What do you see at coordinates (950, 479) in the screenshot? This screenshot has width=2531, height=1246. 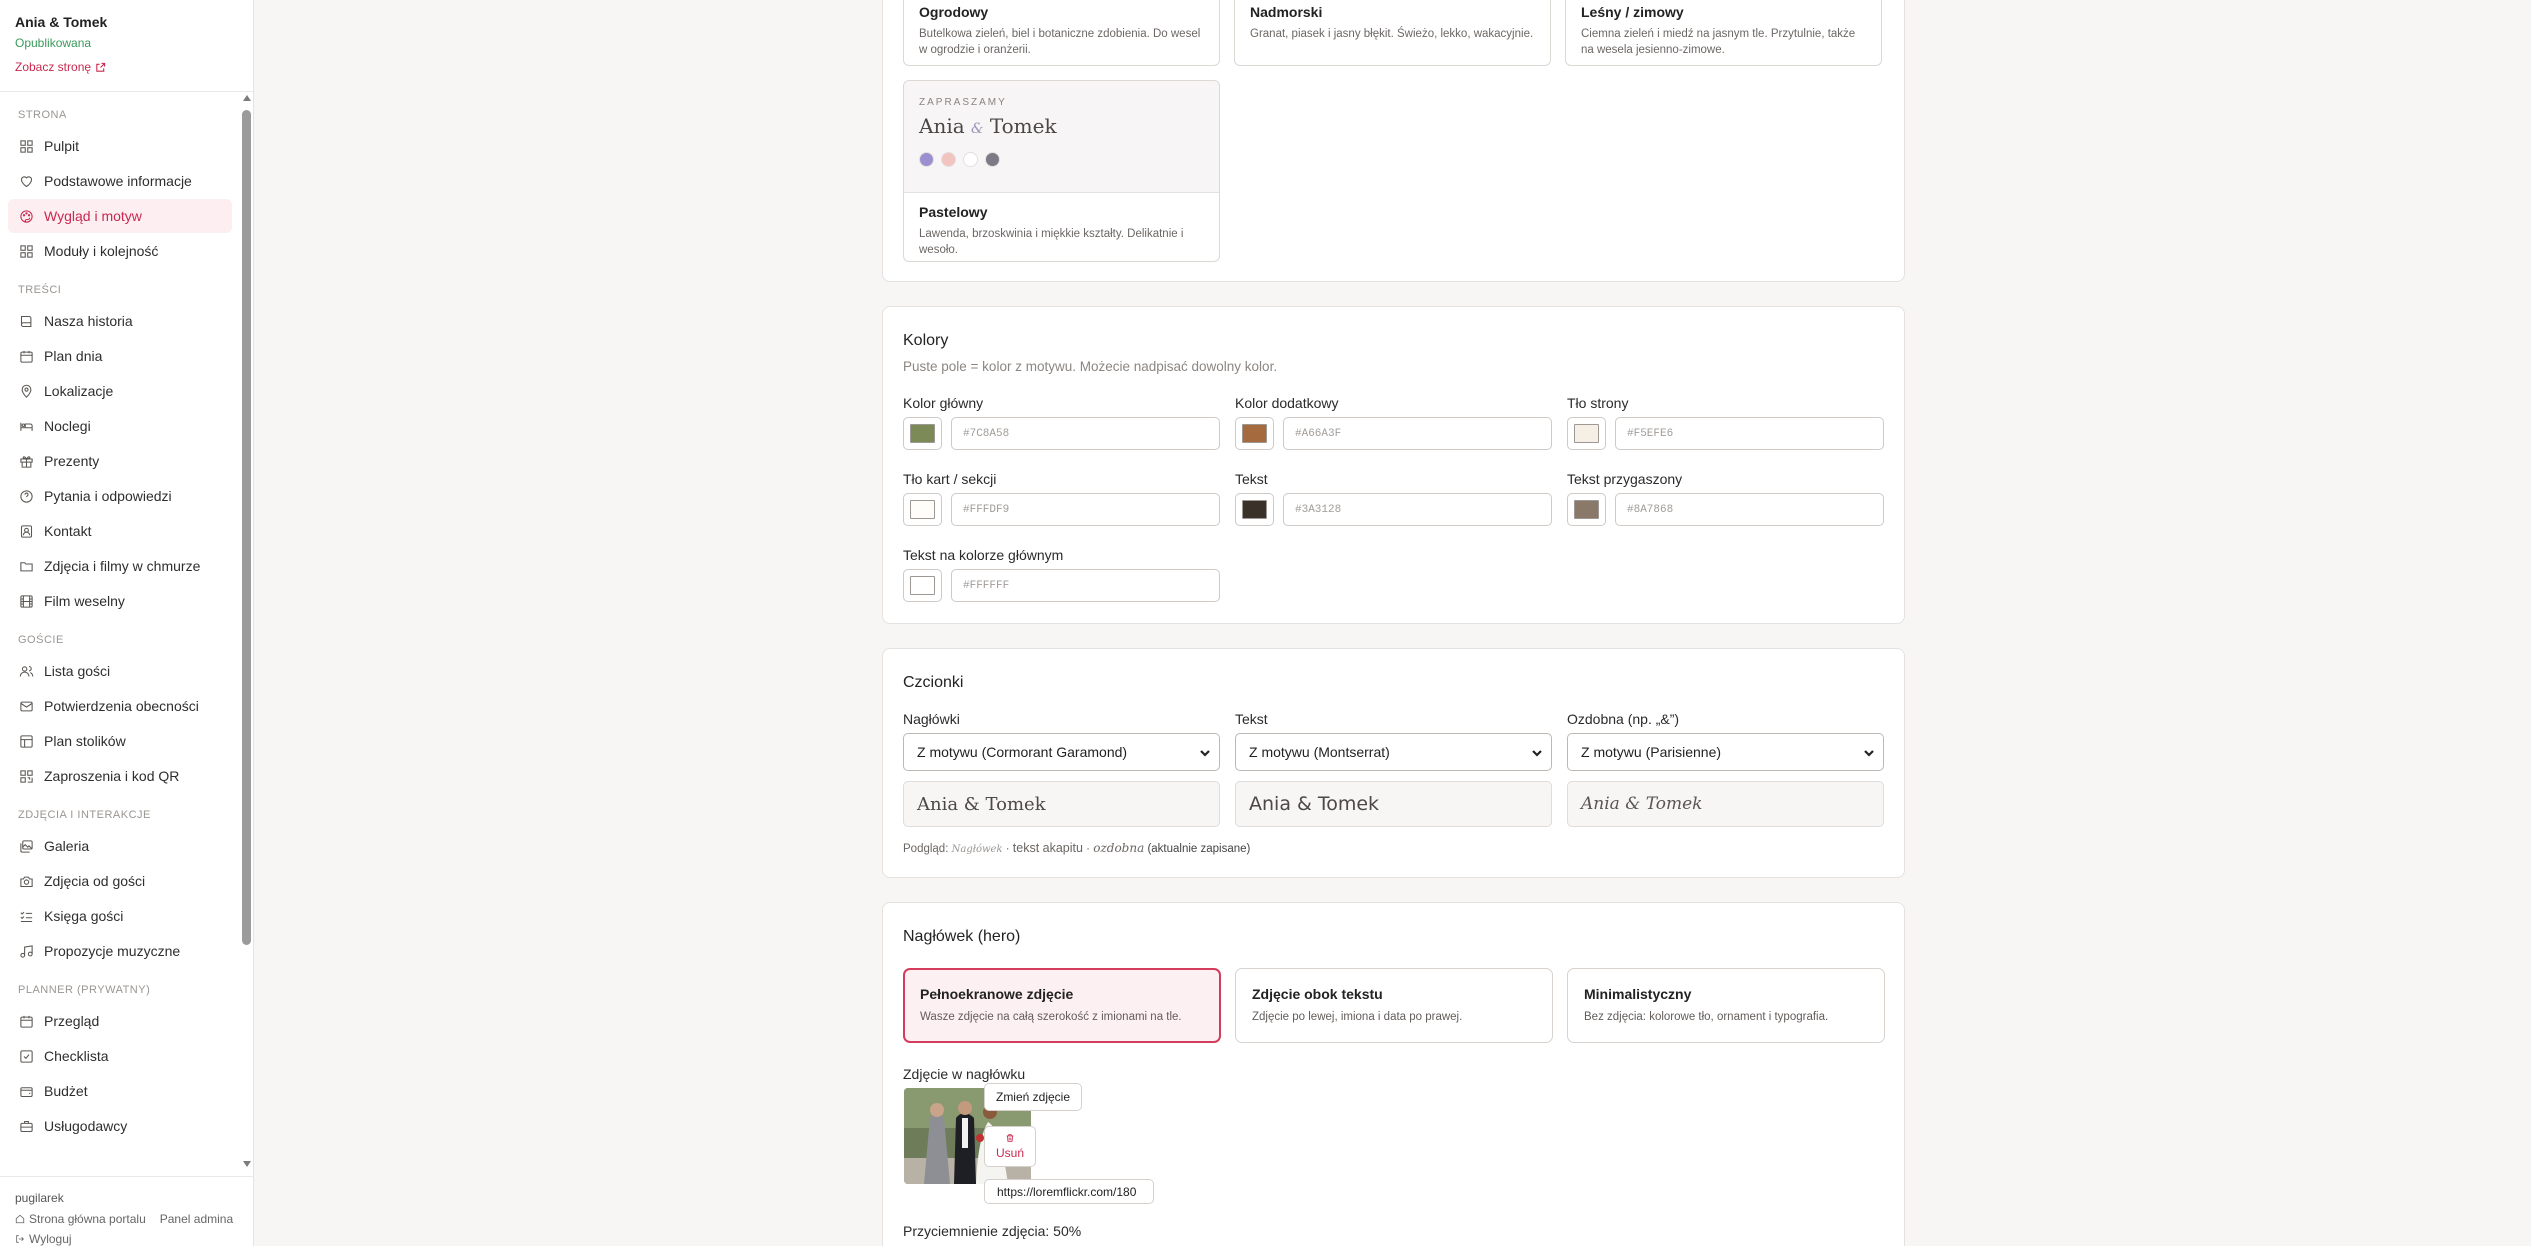 I see `color-label: Tło kart / sekcji` at bounding box center [950, 479].